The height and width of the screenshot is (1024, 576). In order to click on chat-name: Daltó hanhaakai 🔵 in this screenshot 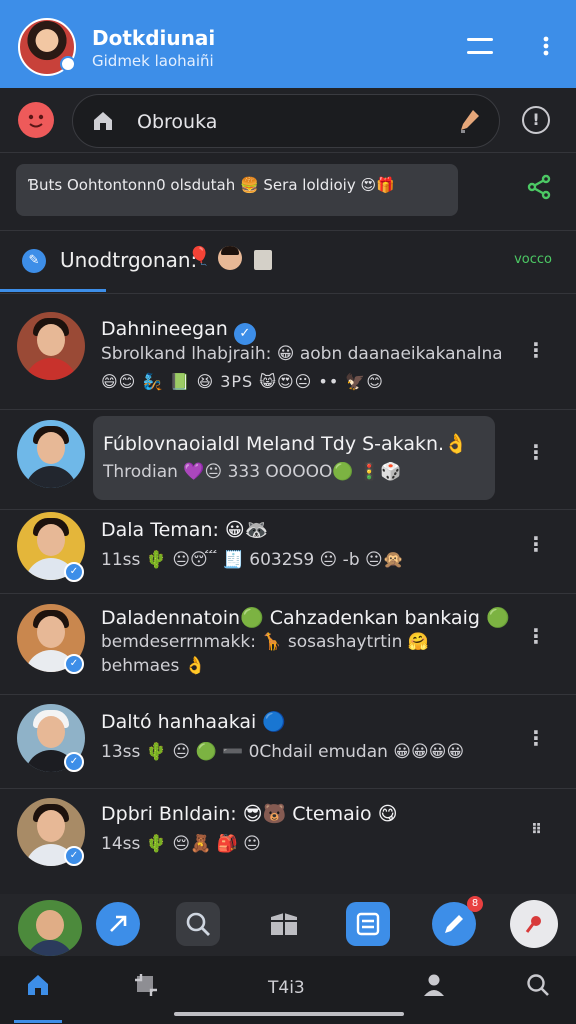, I will do `click(194, 722)`.